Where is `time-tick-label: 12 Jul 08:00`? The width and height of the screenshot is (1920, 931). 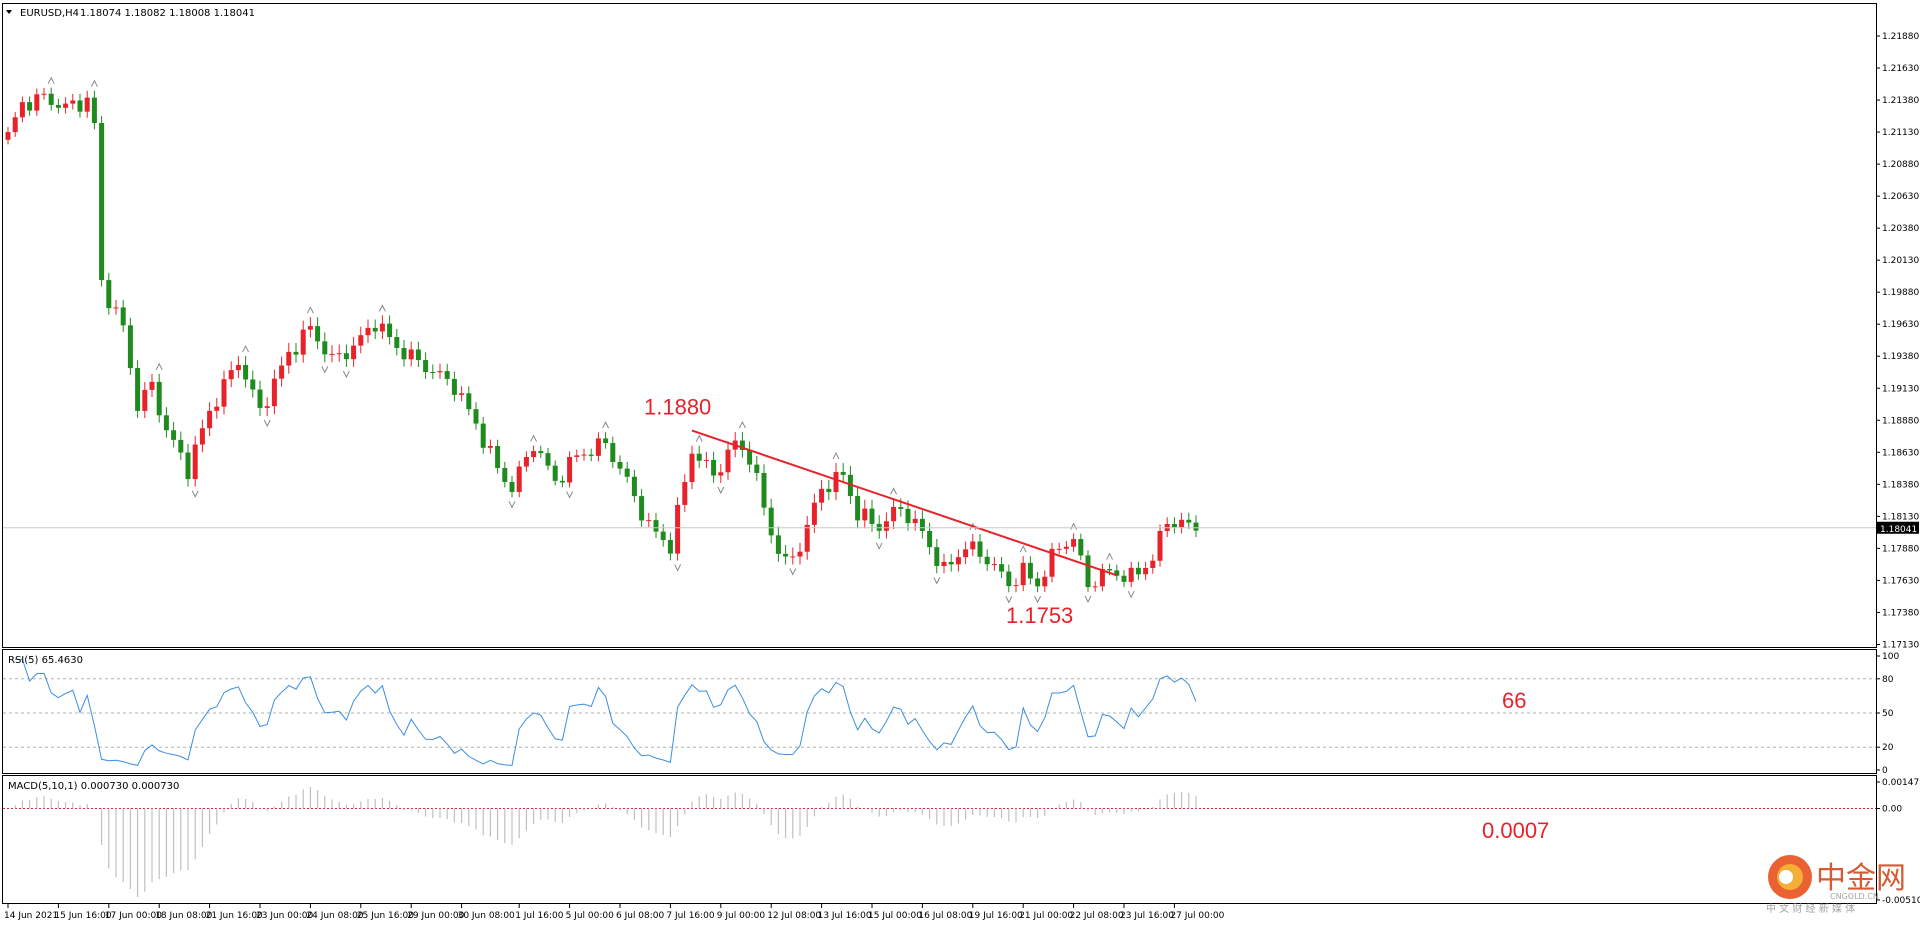 time-tick-label: 12 Jul 08:00 is located at coordinates (794, 916).